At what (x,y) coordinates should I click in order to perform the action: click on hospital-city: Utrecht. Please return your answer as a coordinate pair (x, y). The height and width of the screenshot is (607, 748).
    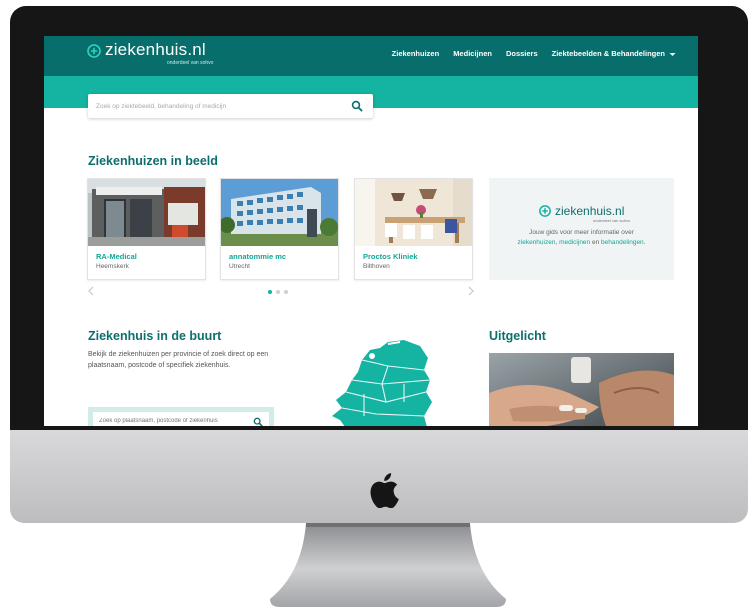
    Looking at the image, I should click on (239, 266).